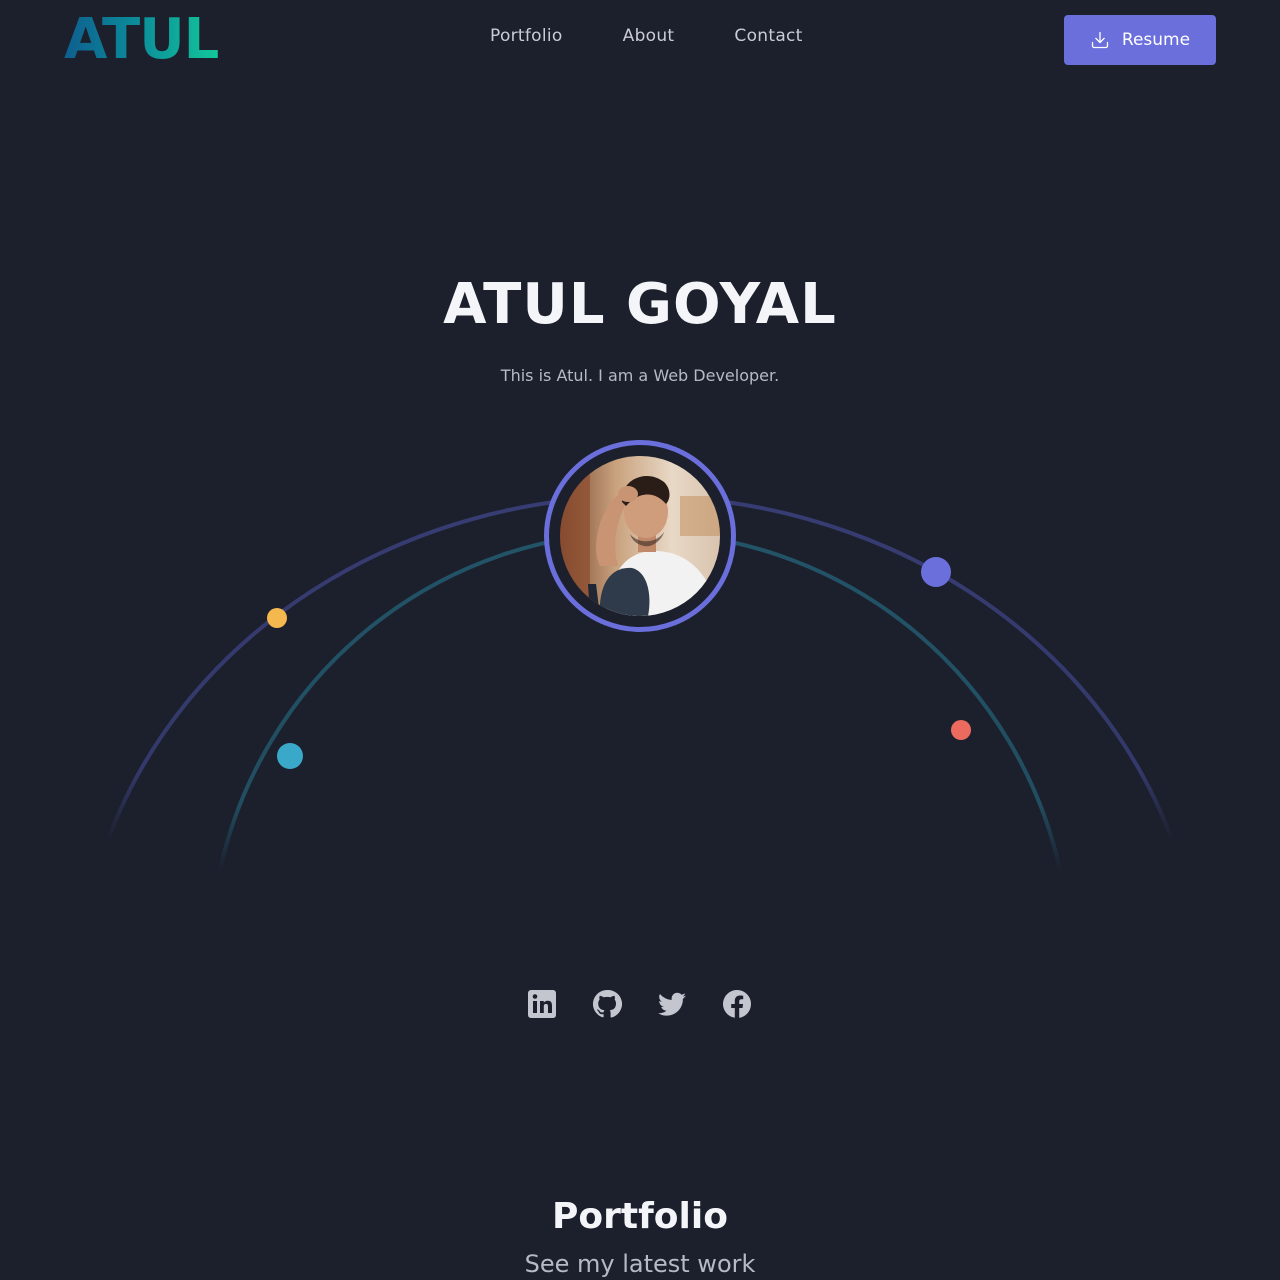  I want to click on site-header: ATUL Portfolio About Contact Resume, so click(640, 40).